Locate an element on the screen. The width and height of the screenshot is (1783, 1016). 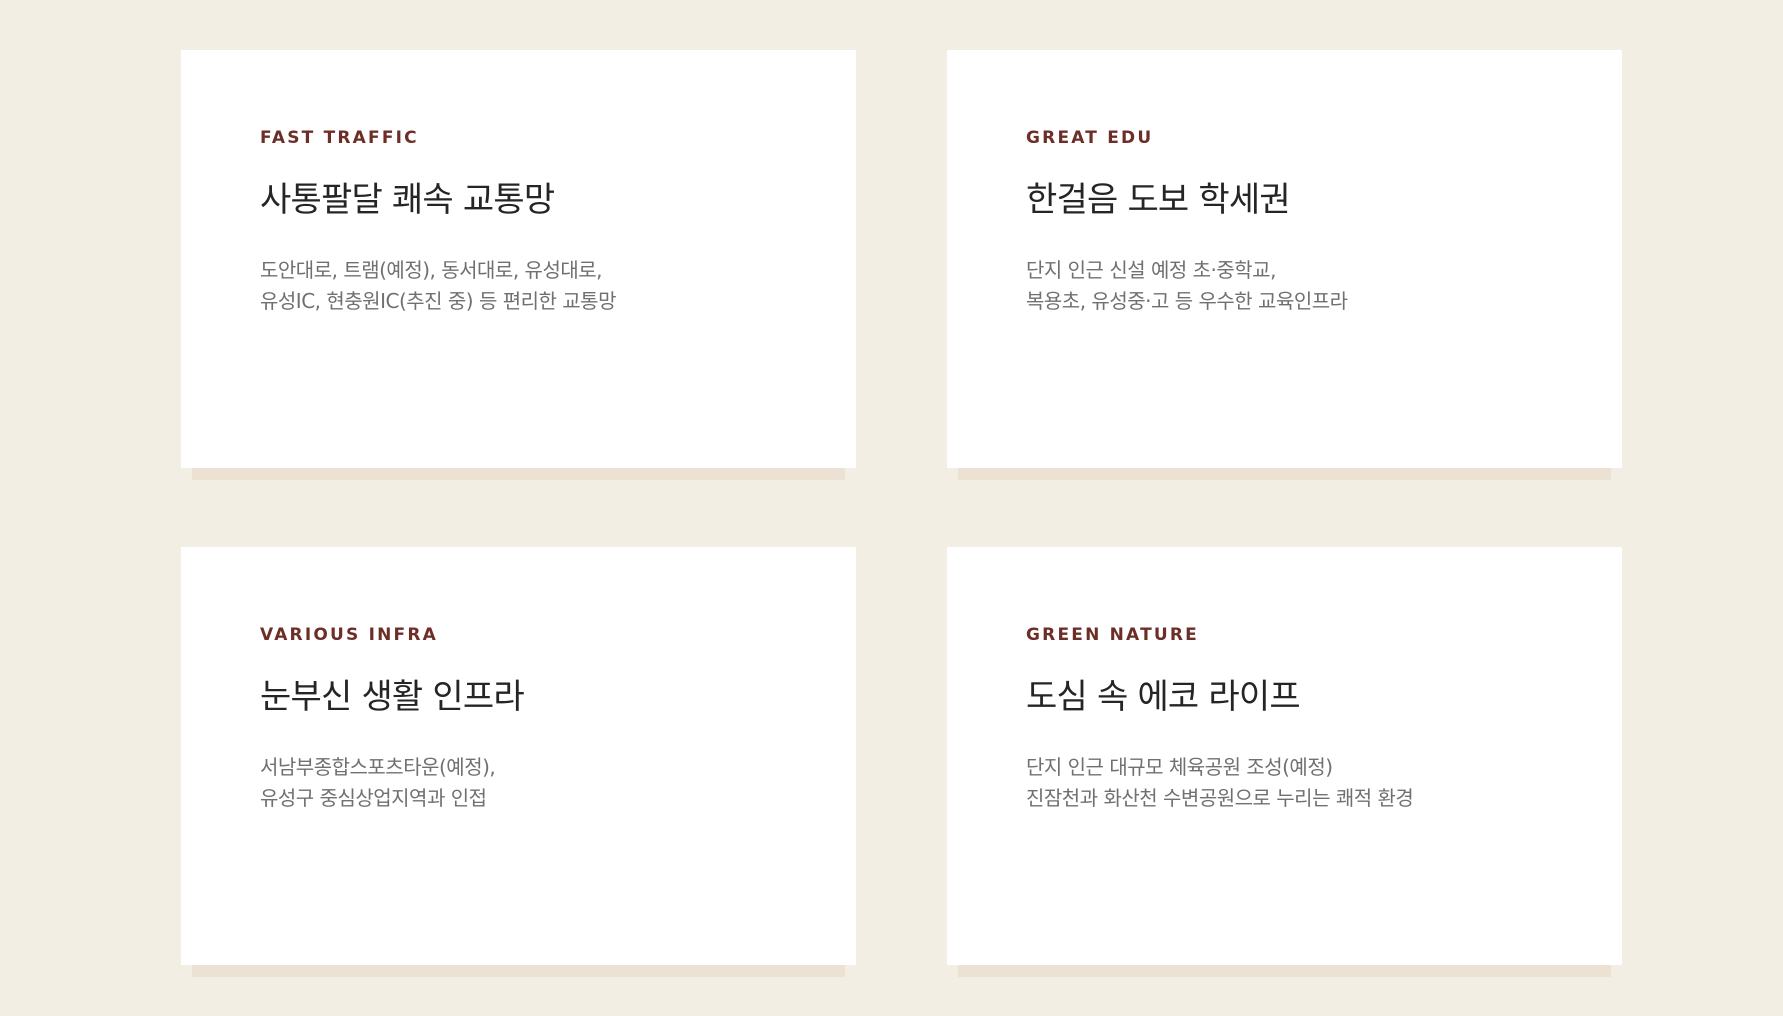
feature-title: 한걸음 도보 학세권 is located at coordinates (1158, 200).